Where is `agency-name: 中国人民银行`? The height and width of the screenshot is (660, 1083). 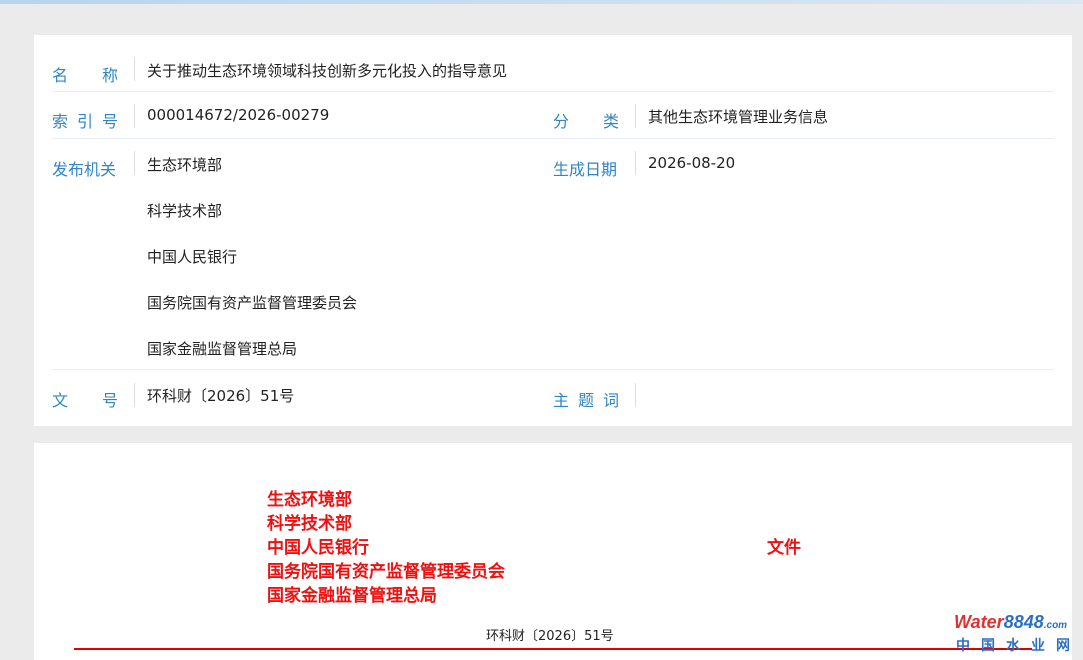 agency-name: 中国人民银行 is located at coordinates (318, 548).